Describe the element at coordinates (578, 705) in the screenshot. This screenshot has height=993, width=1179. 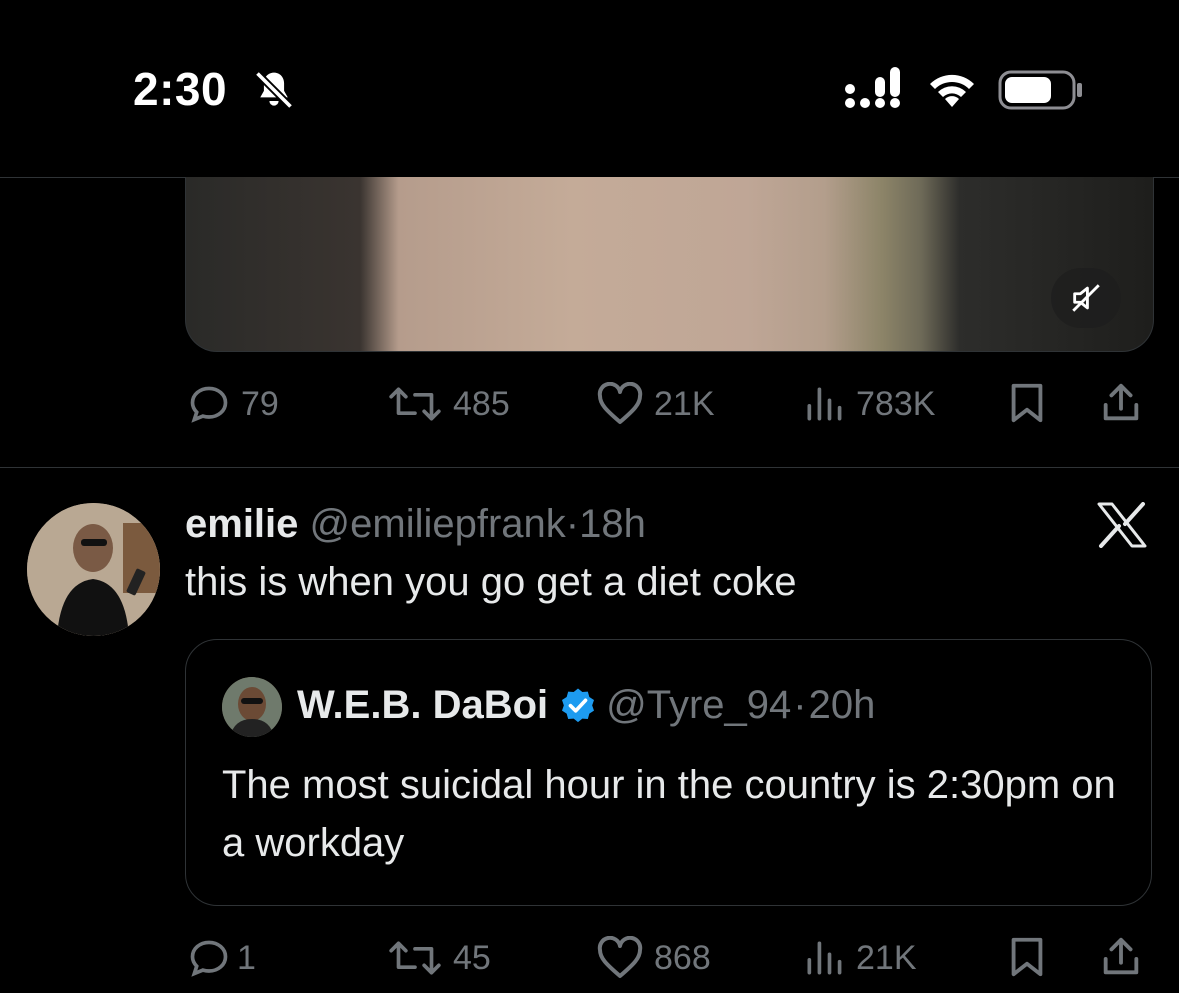
I see `verified-badge-icon` at that location.